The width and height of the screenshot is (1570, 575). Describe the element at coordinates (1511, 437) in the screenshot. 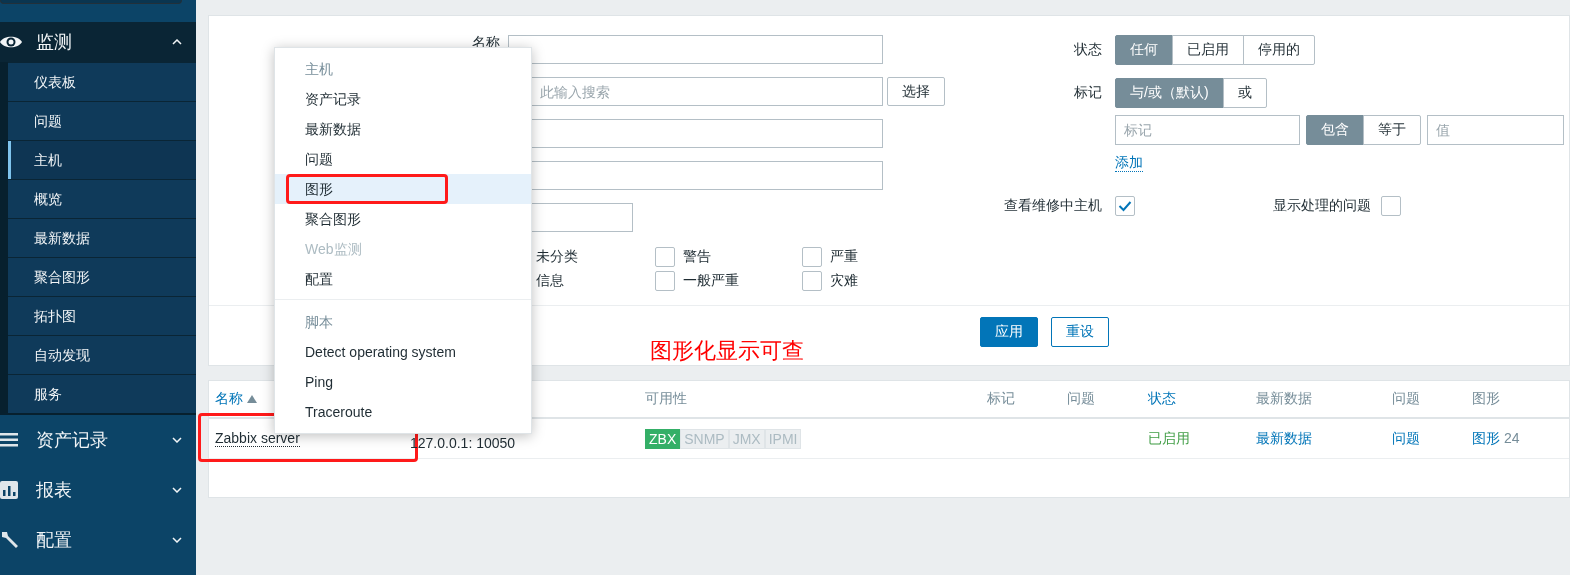

I see `graph-count: 24` at that location.